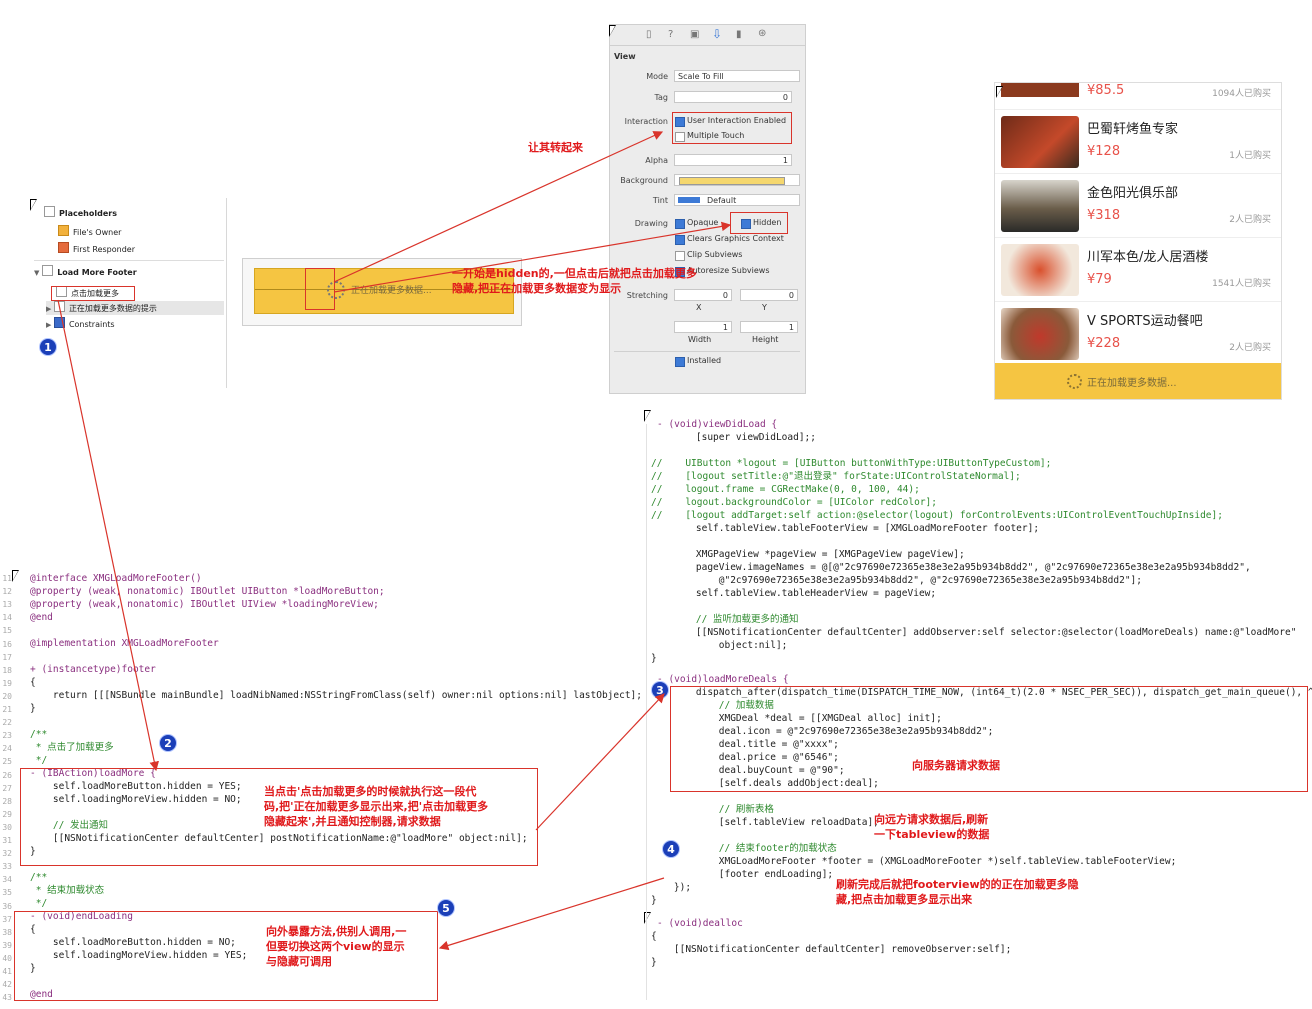  Describe the element at coordinates (532, 257) in the screenshot. I see `arrow-spinner-to-hidden` at that location.